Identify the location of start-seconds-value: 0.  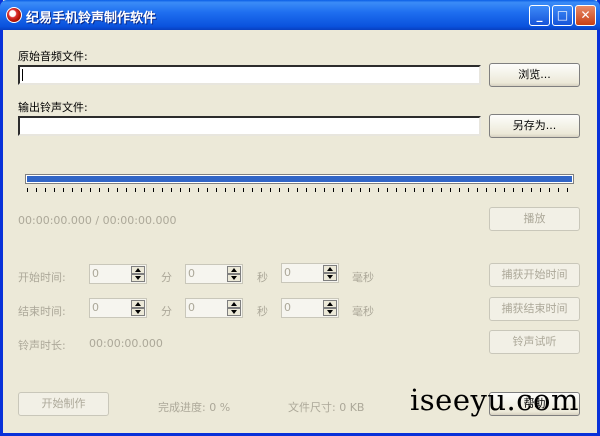
(191, 273).